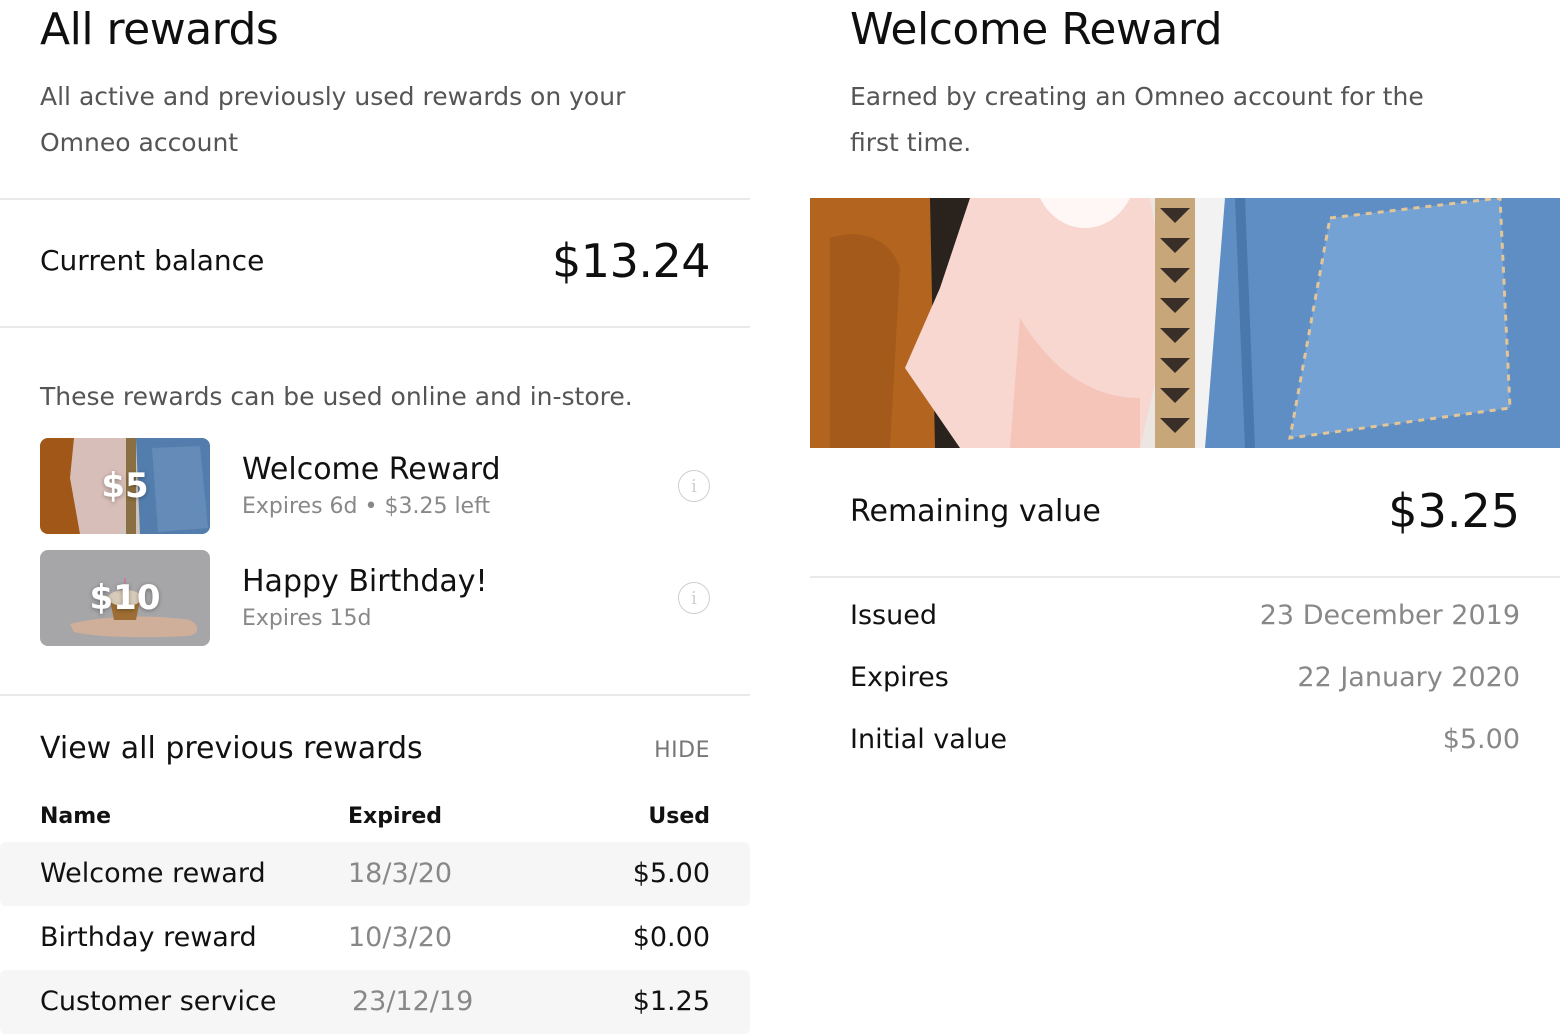  I want to click on reward-meta: Expires 6d • $3.25 left, so click(366, 506).